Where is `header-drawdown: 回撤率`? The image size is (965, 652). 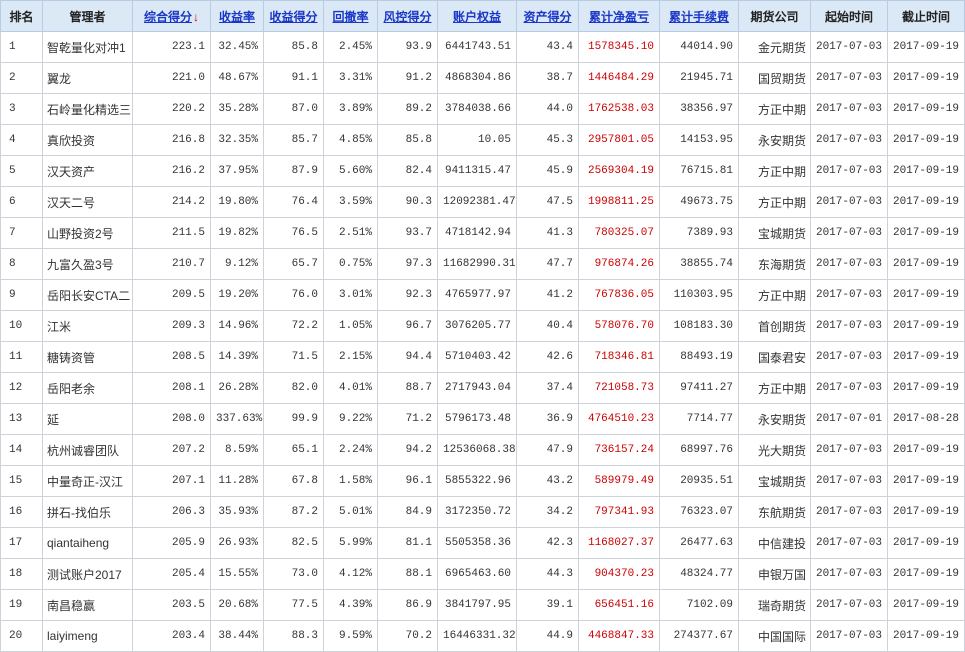
header-drawdown: 回撤率 is located at coordinates (350, 16).